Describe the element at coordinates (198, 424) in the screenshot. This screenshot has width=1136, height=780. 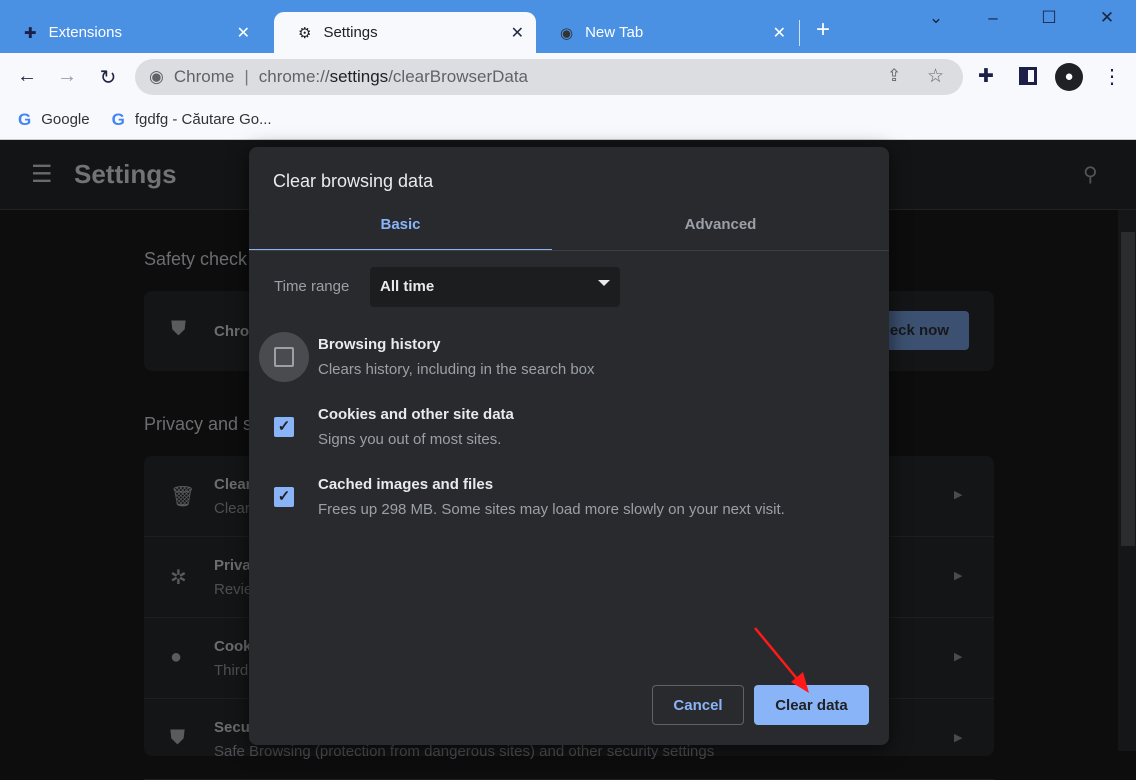
I see `privacy-heading: Privacy and s` at that location.